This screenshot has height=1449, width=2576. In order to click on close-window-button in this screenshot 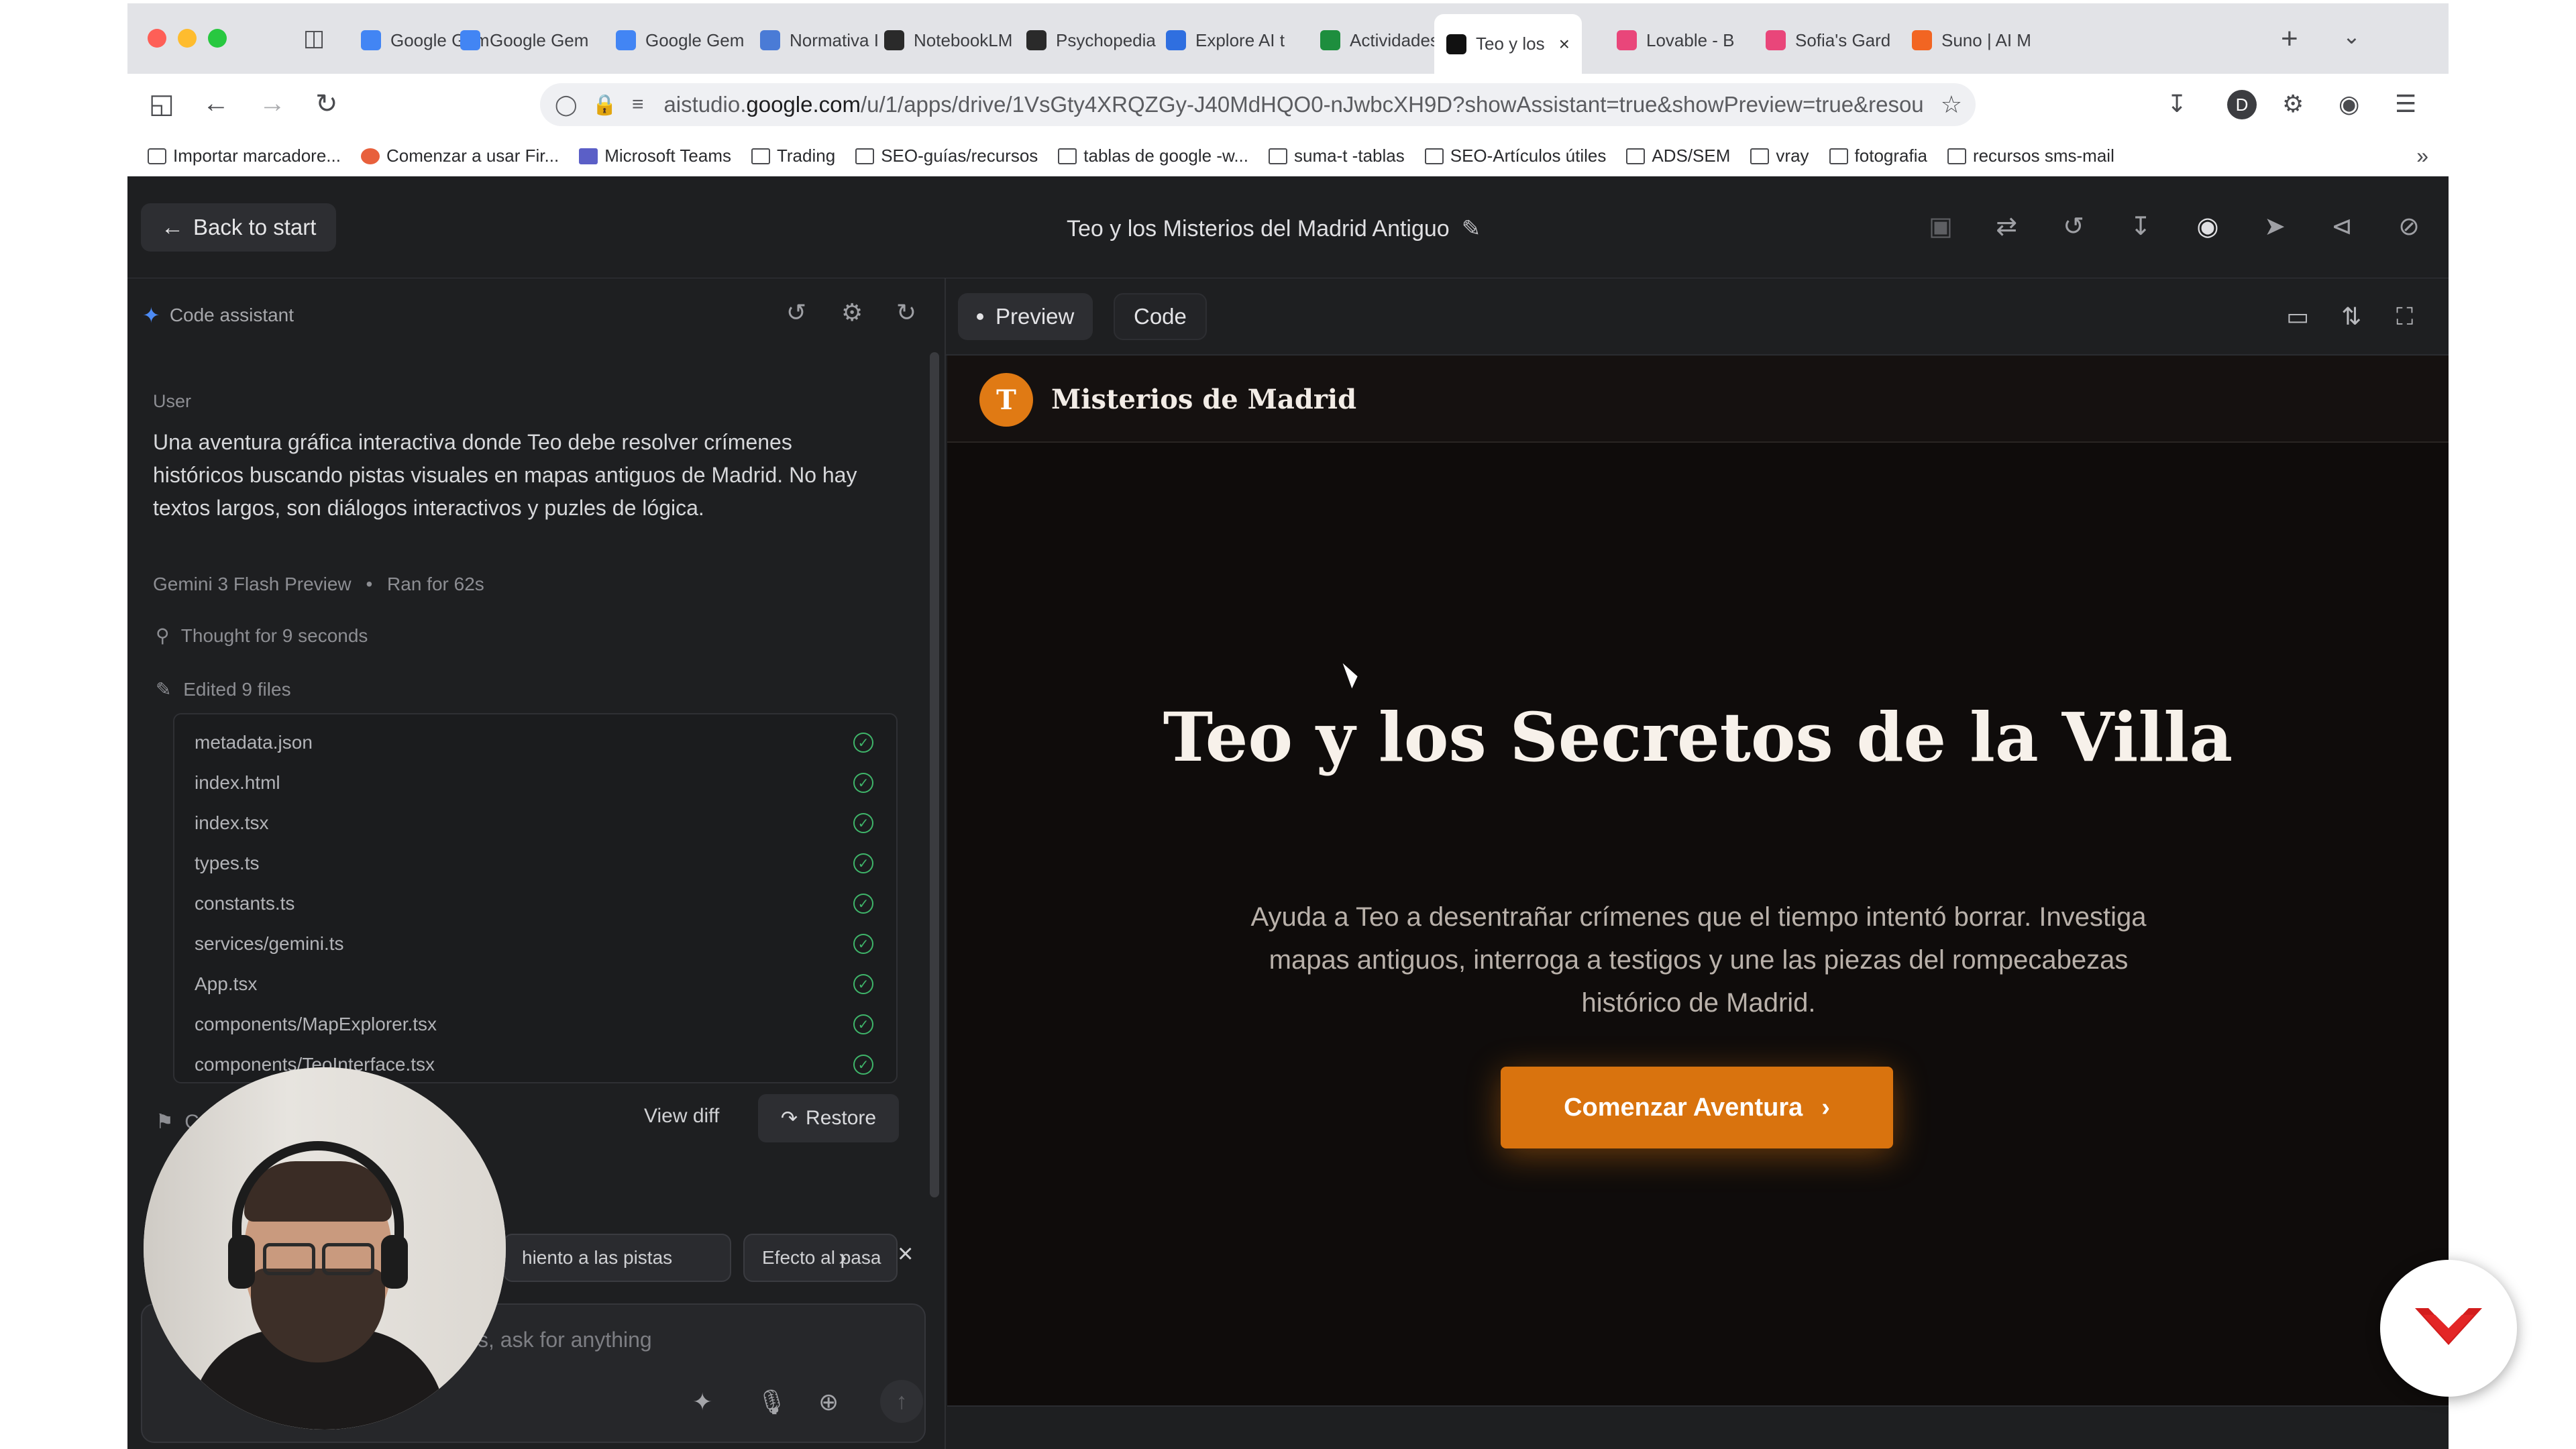, I will do `click(157, 38)`.